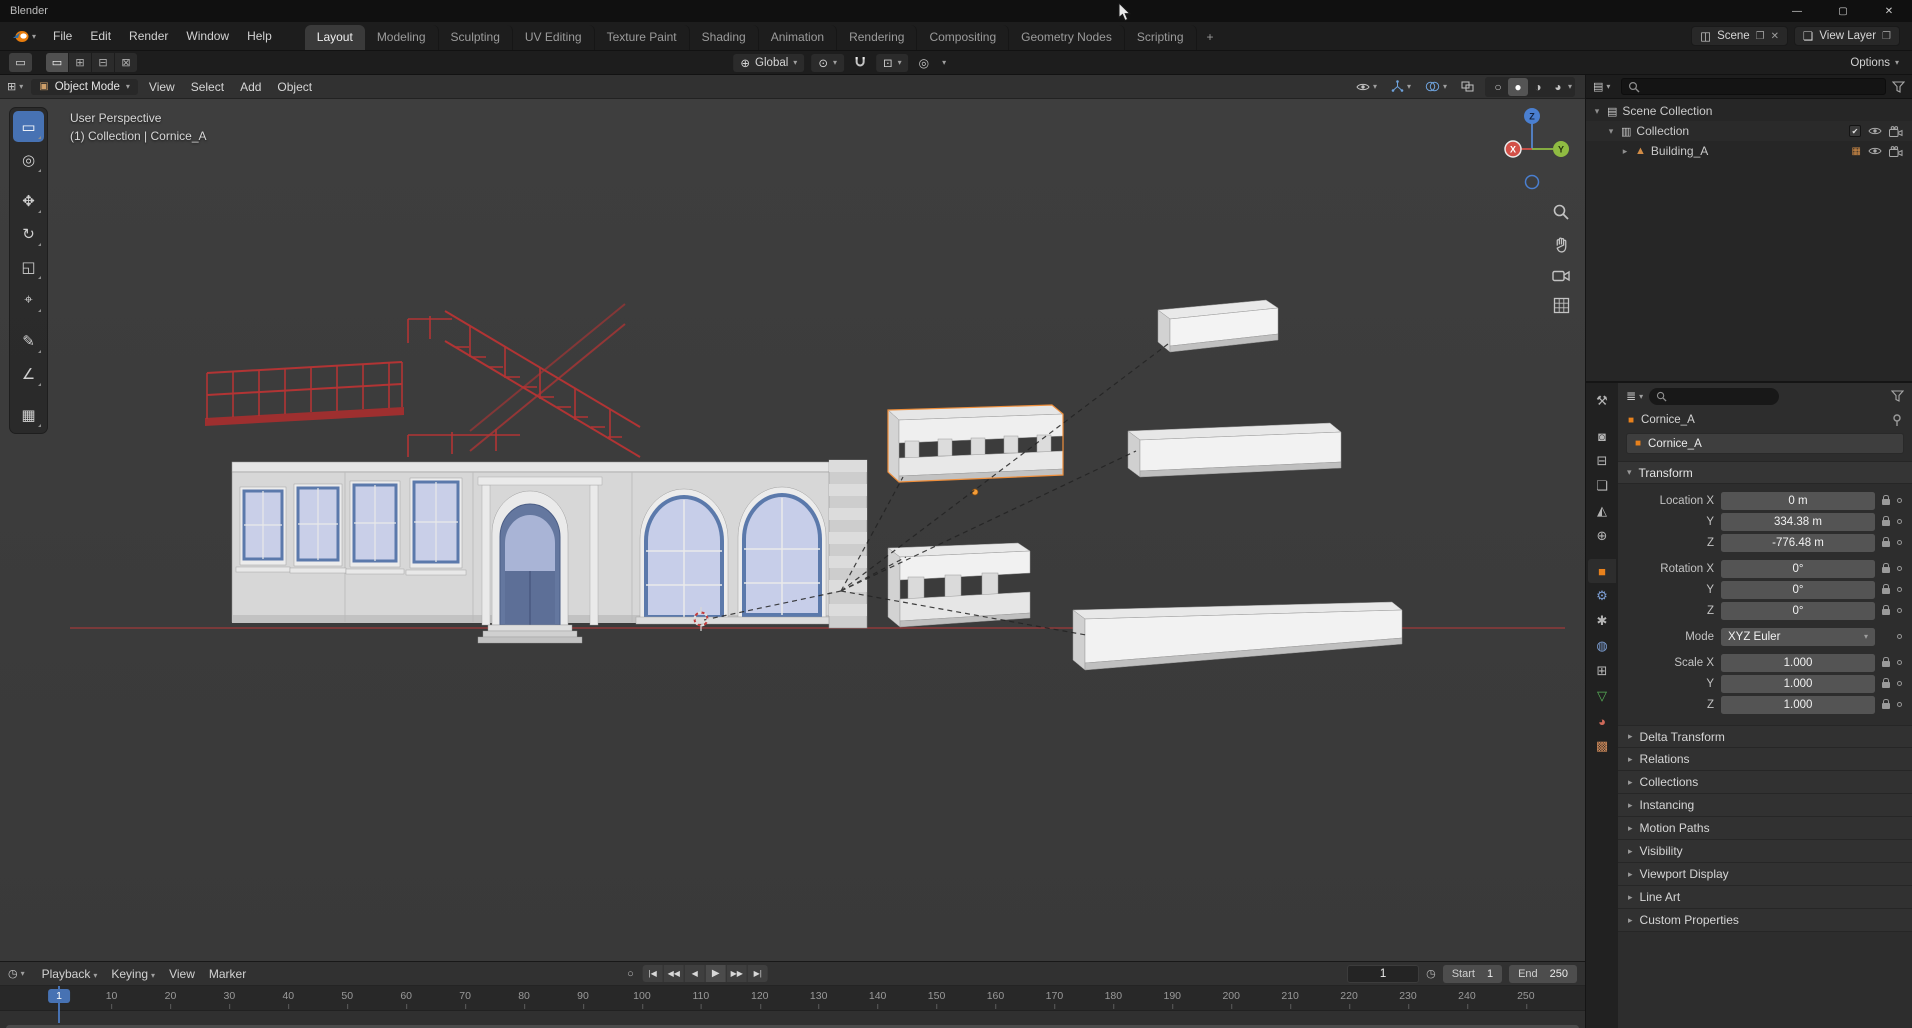  Describe the element at coordinates (126, 62) in the screenshot. I see `select-mode-intersect: ⊠` at that location.